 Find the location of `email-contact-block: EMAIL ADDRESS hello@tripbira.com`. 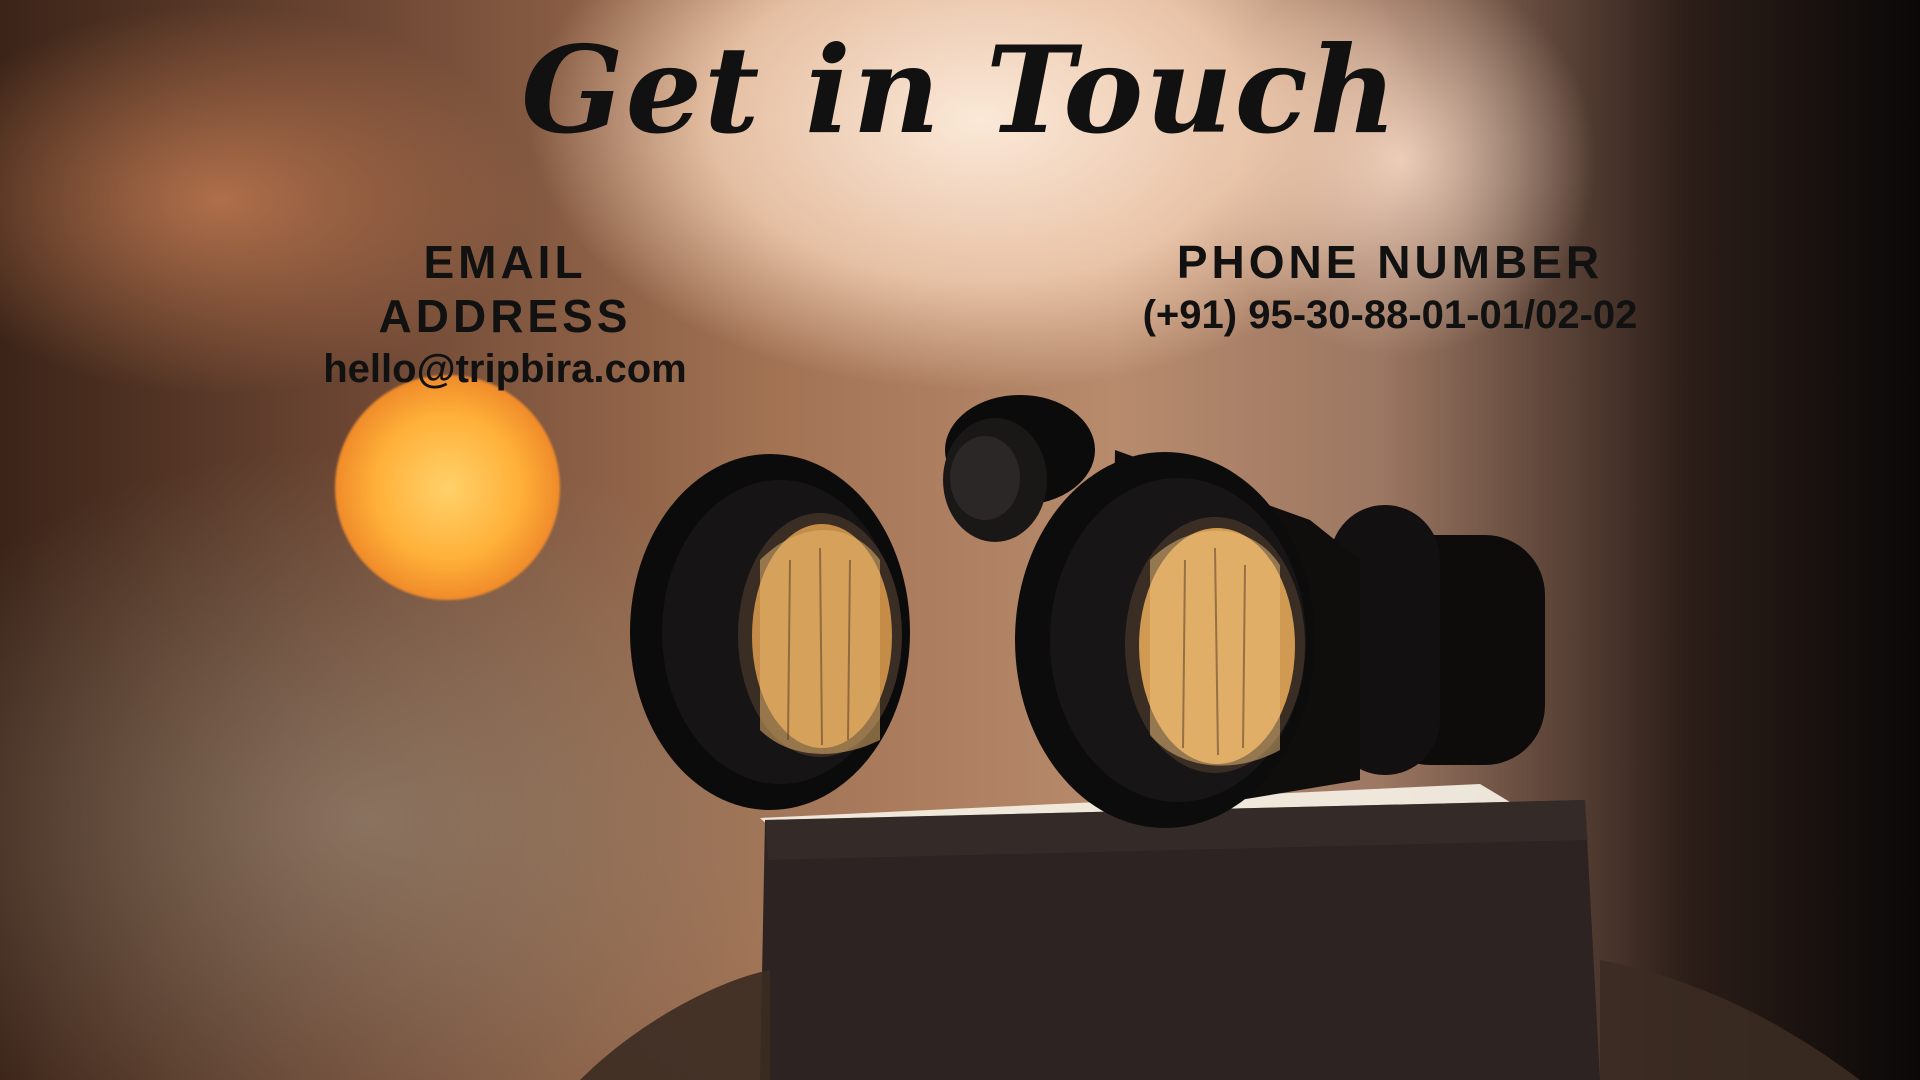

email-contact-block: EMAIL ADDRESS hello@tripbira.com is located at coordinates (505, 313).